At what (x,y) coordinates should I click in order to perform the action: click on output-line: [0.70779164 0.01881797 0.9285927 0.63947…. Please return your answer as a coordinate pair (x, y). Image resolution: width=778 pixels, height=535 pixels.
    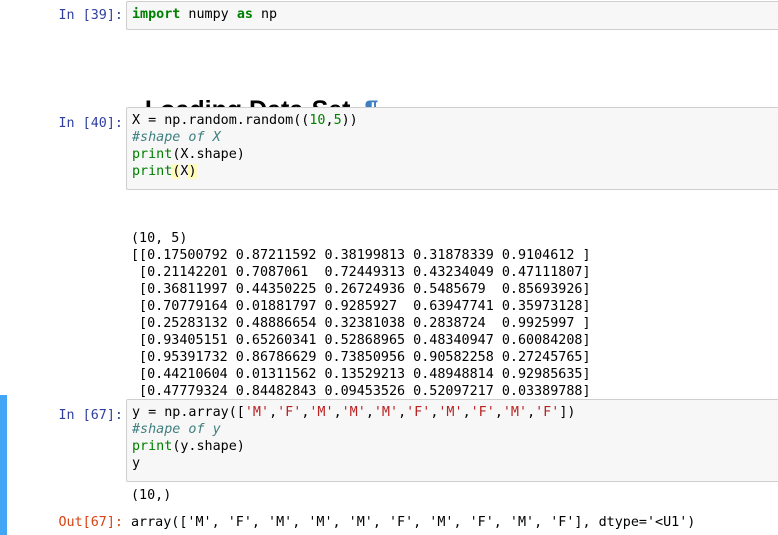
    Looking at the image, I should click on (361, 306).